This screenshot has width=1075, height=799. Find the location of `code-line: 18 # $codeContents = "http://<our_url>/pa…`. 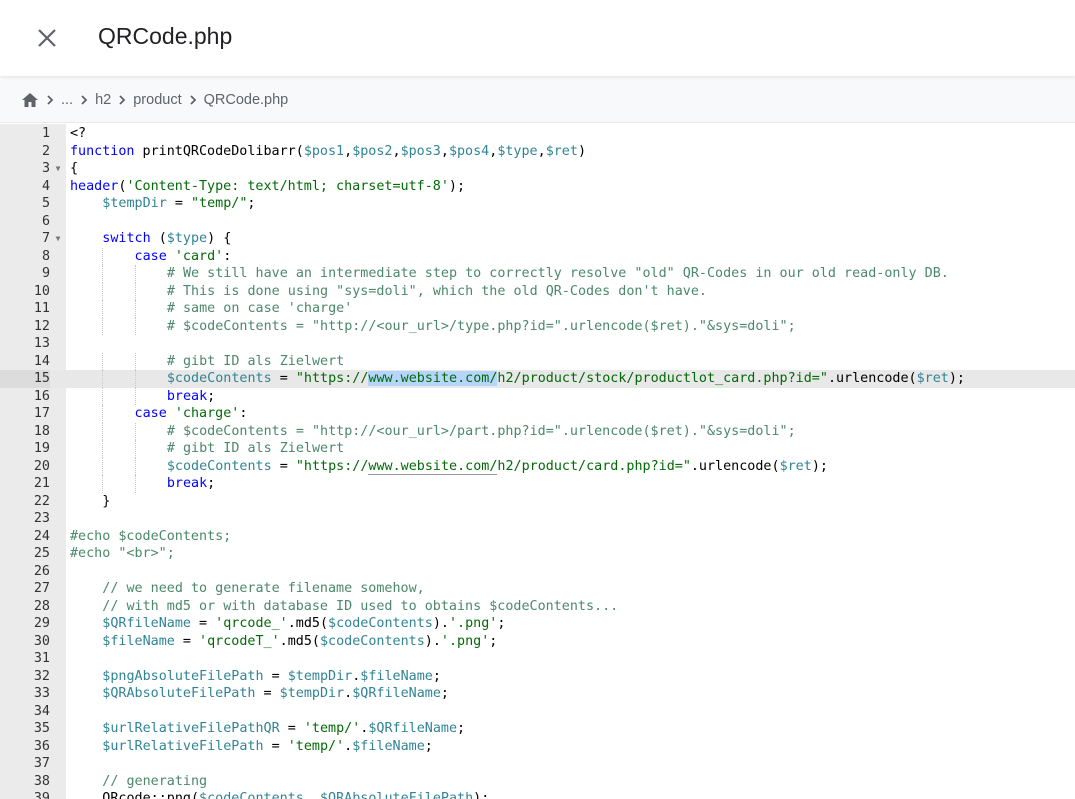

code-line: 18 # $codeContents = "http://<our_url>/pa… is located at coordinates (537, 431).